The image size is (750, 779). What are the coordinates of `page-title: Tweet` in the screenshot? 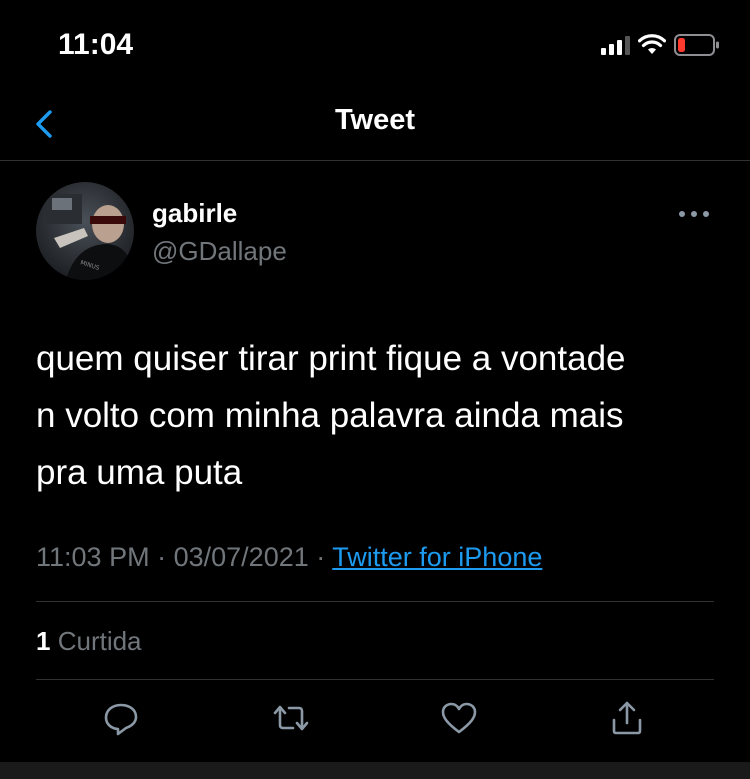 It's located at (375, 120).